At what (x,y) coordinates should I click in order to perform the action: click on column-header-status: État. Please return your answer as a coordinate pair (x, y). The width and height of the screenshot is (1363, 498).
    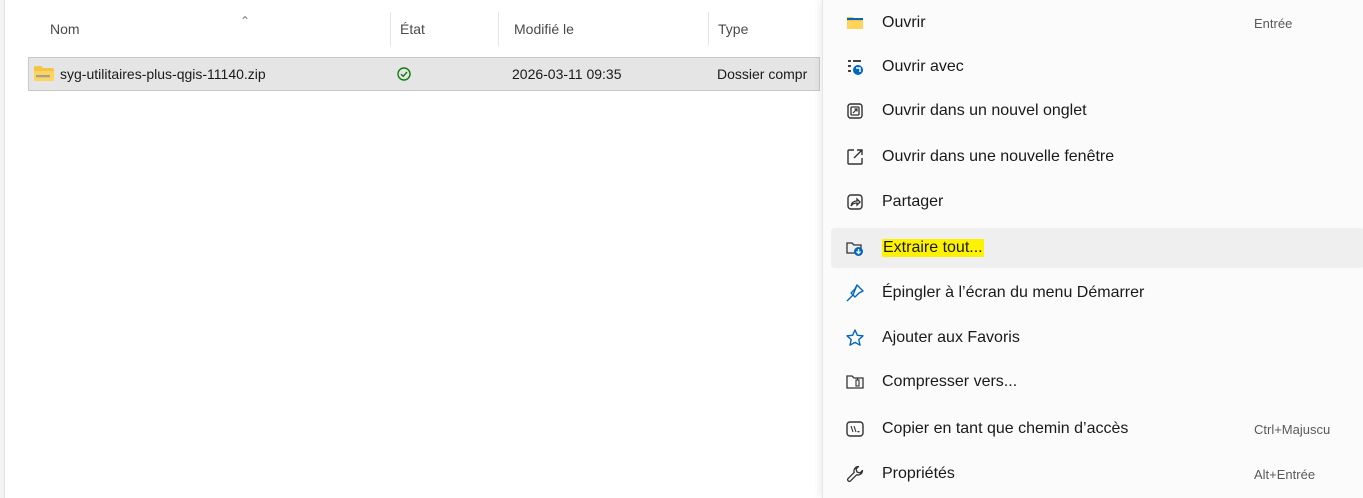
    Looking at the image, I should click on (441, 29).